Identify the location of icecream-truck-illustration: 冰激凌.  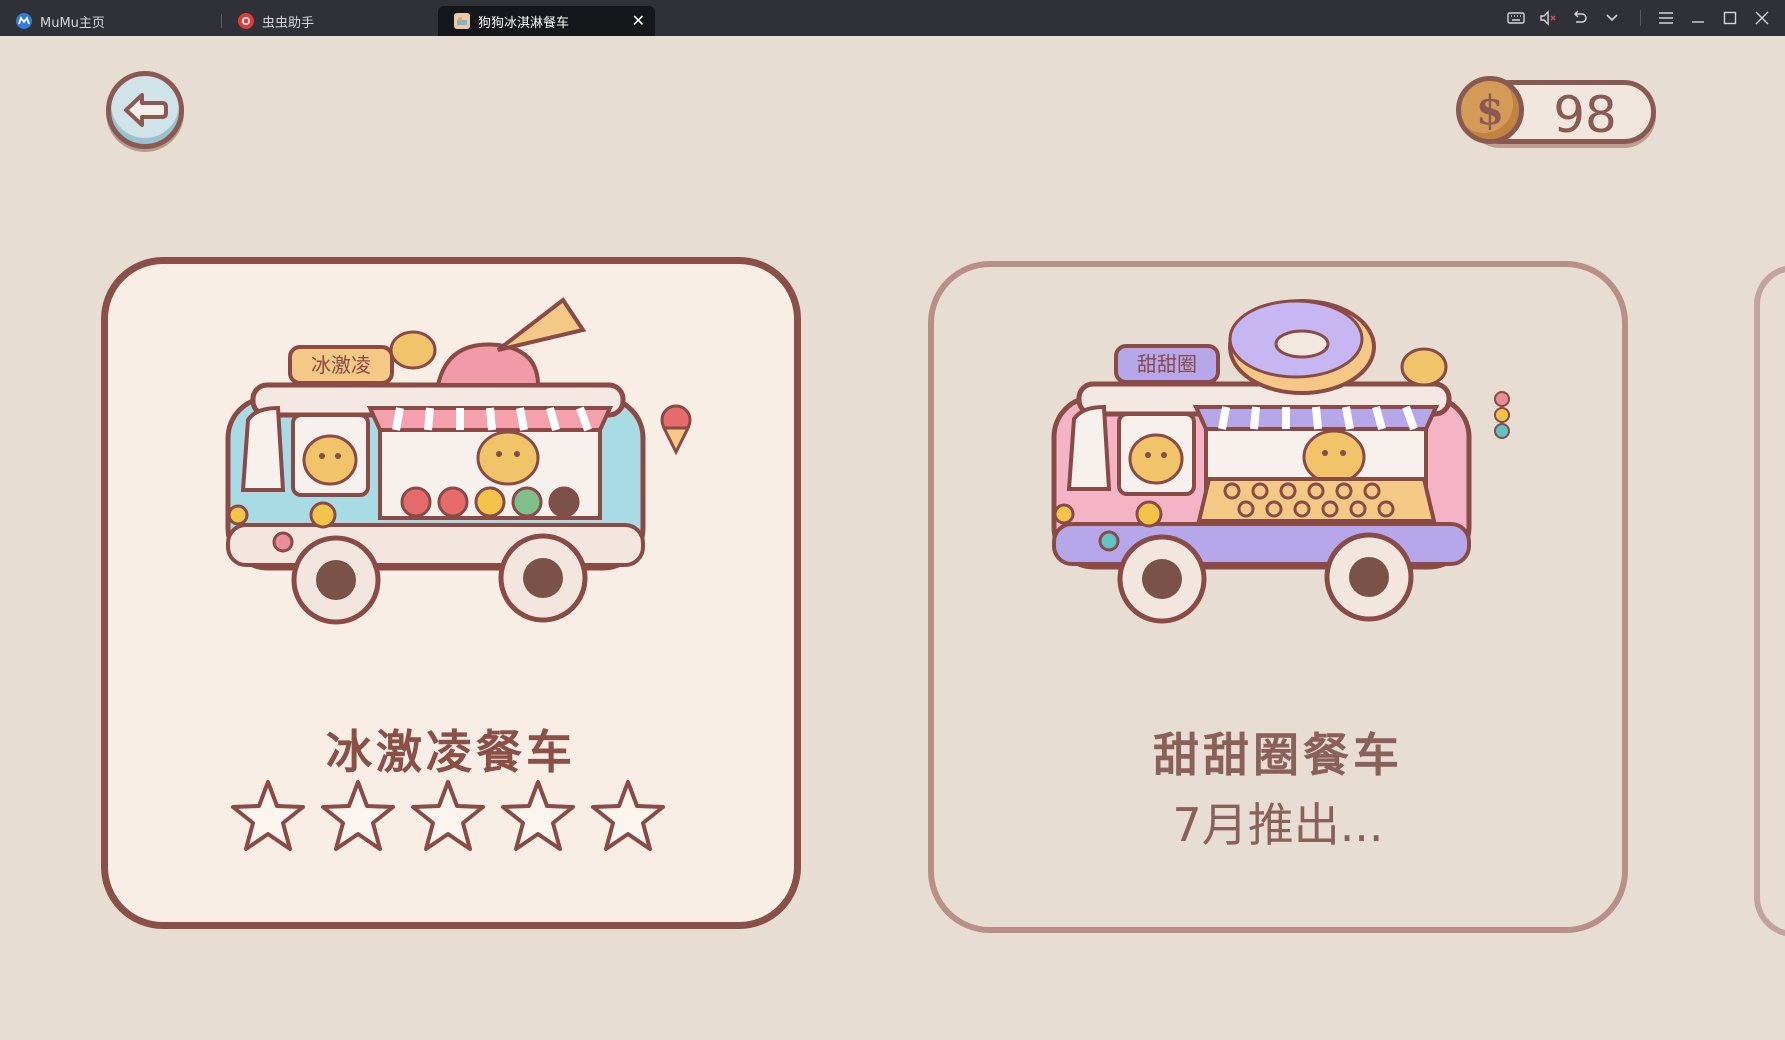
(458, 461).